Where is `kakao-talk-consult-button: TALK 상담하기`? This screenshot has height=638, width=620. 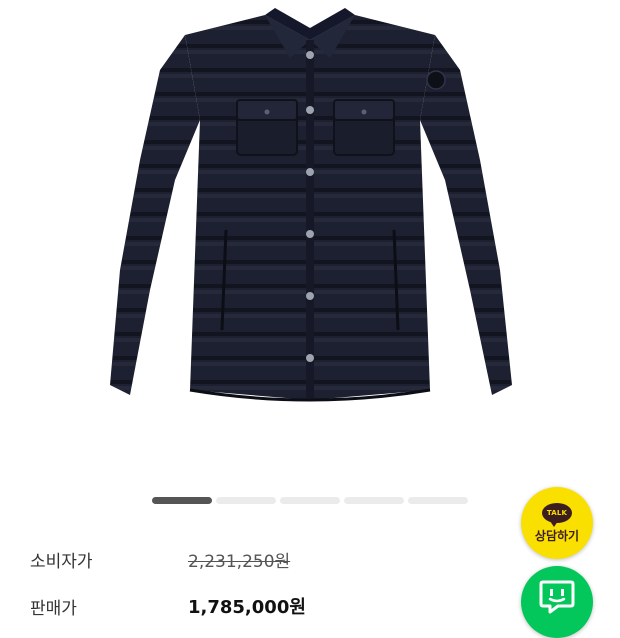
kakao-talk-consult-button: TALK 상담하기 is located at coordinates (557, 523).